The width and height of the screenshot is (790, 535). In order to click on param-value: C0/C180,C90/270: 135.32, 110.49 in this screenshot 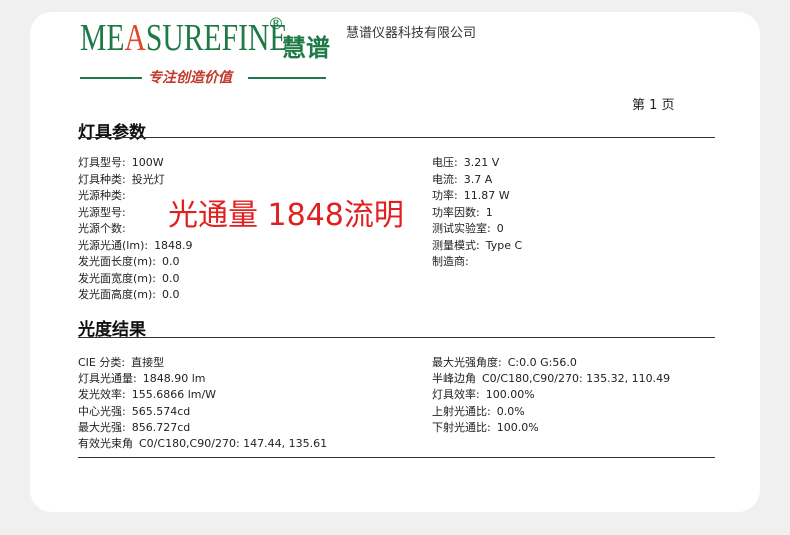, I will do `click(576, 379)`.